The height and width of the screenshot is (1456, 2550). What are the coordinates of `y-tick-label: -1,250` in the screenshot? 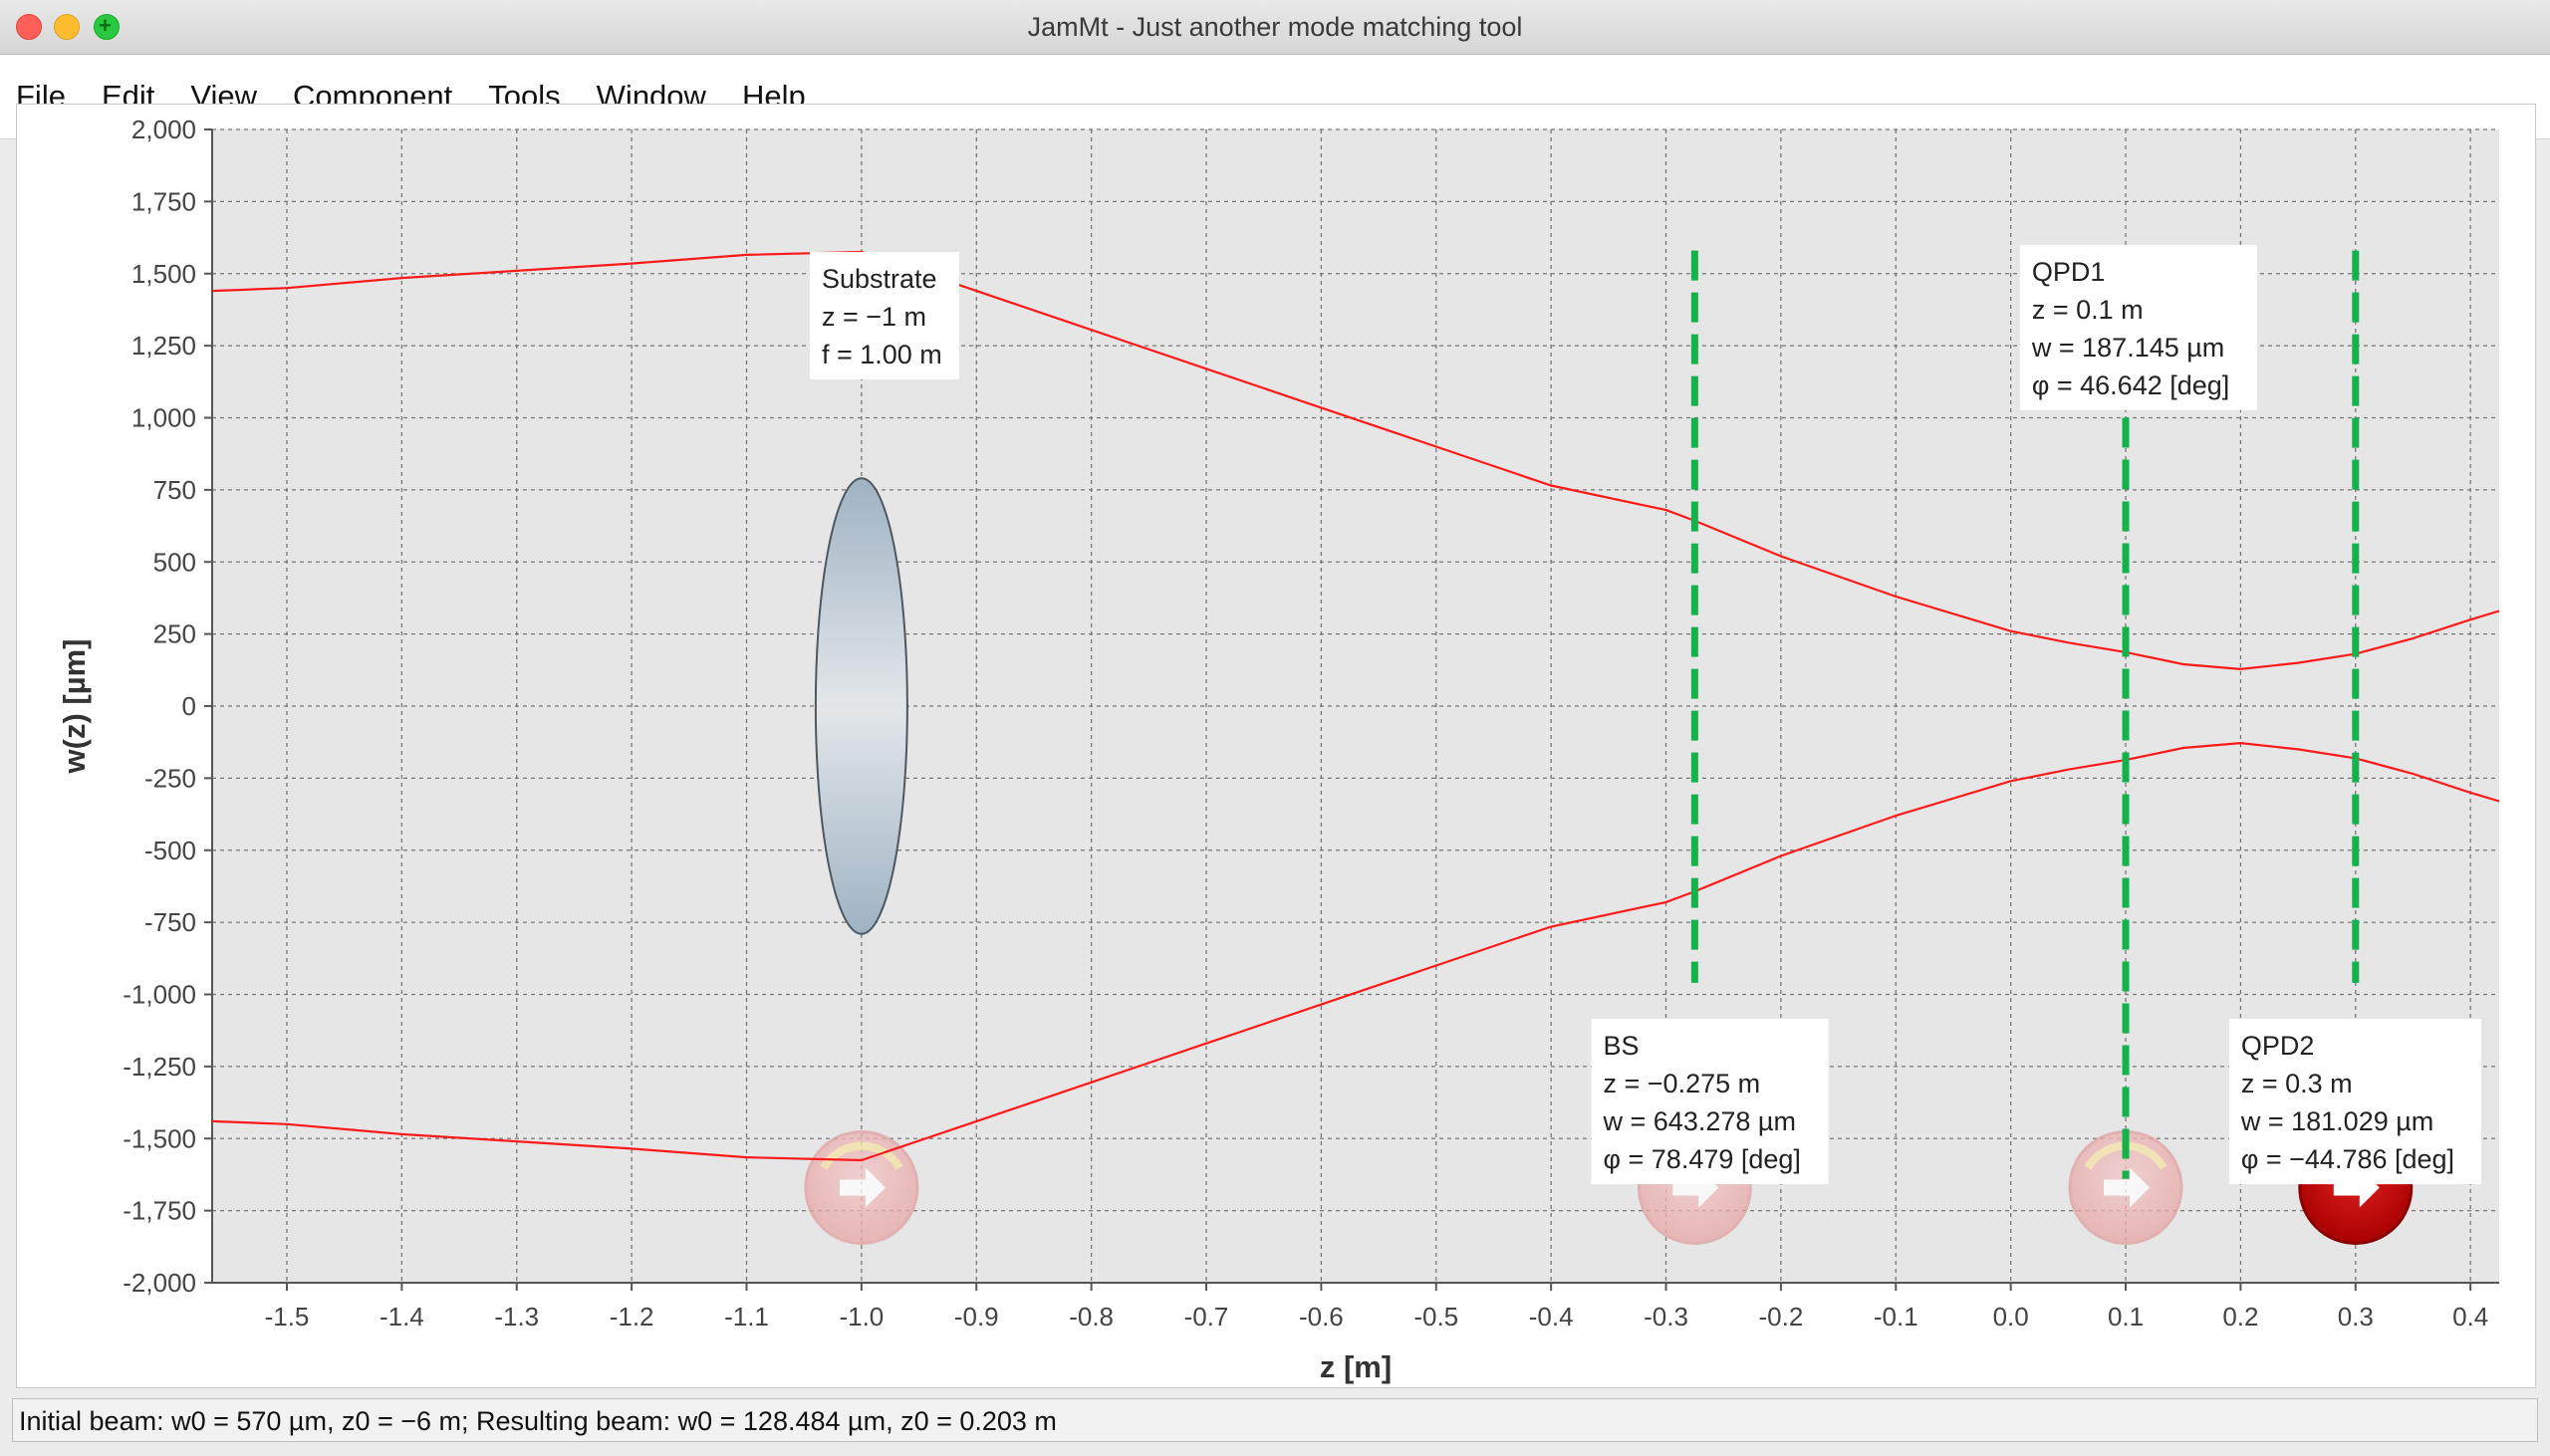 It's located at (159, 1067).